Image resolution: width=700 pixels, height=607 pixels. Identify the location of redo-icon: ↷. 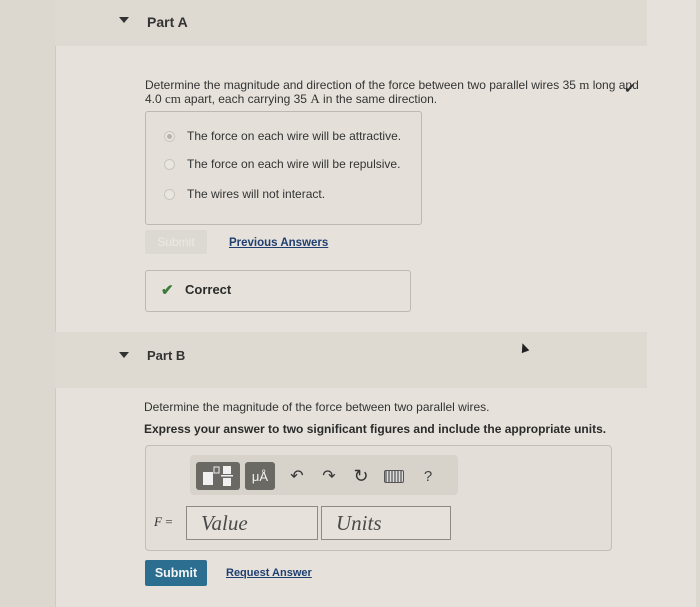
(329, 476).